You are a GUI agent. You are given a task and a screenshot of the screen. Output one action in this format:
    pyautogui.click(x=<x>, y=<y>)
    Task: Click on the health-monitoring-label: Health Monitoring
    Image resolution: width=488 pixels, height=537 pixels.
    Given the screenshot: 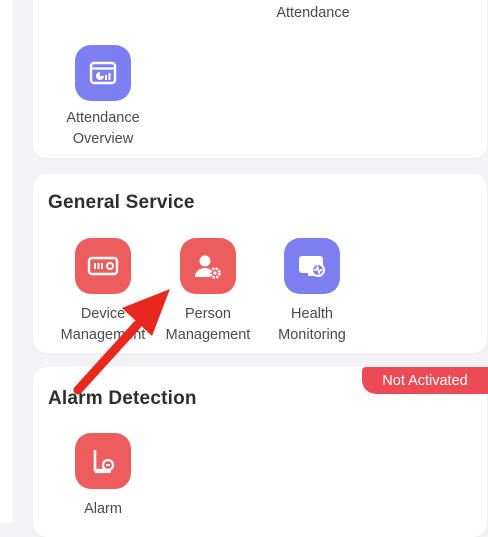 What is the action you would take?
    pyautogui.click(x=312, y=325)
    